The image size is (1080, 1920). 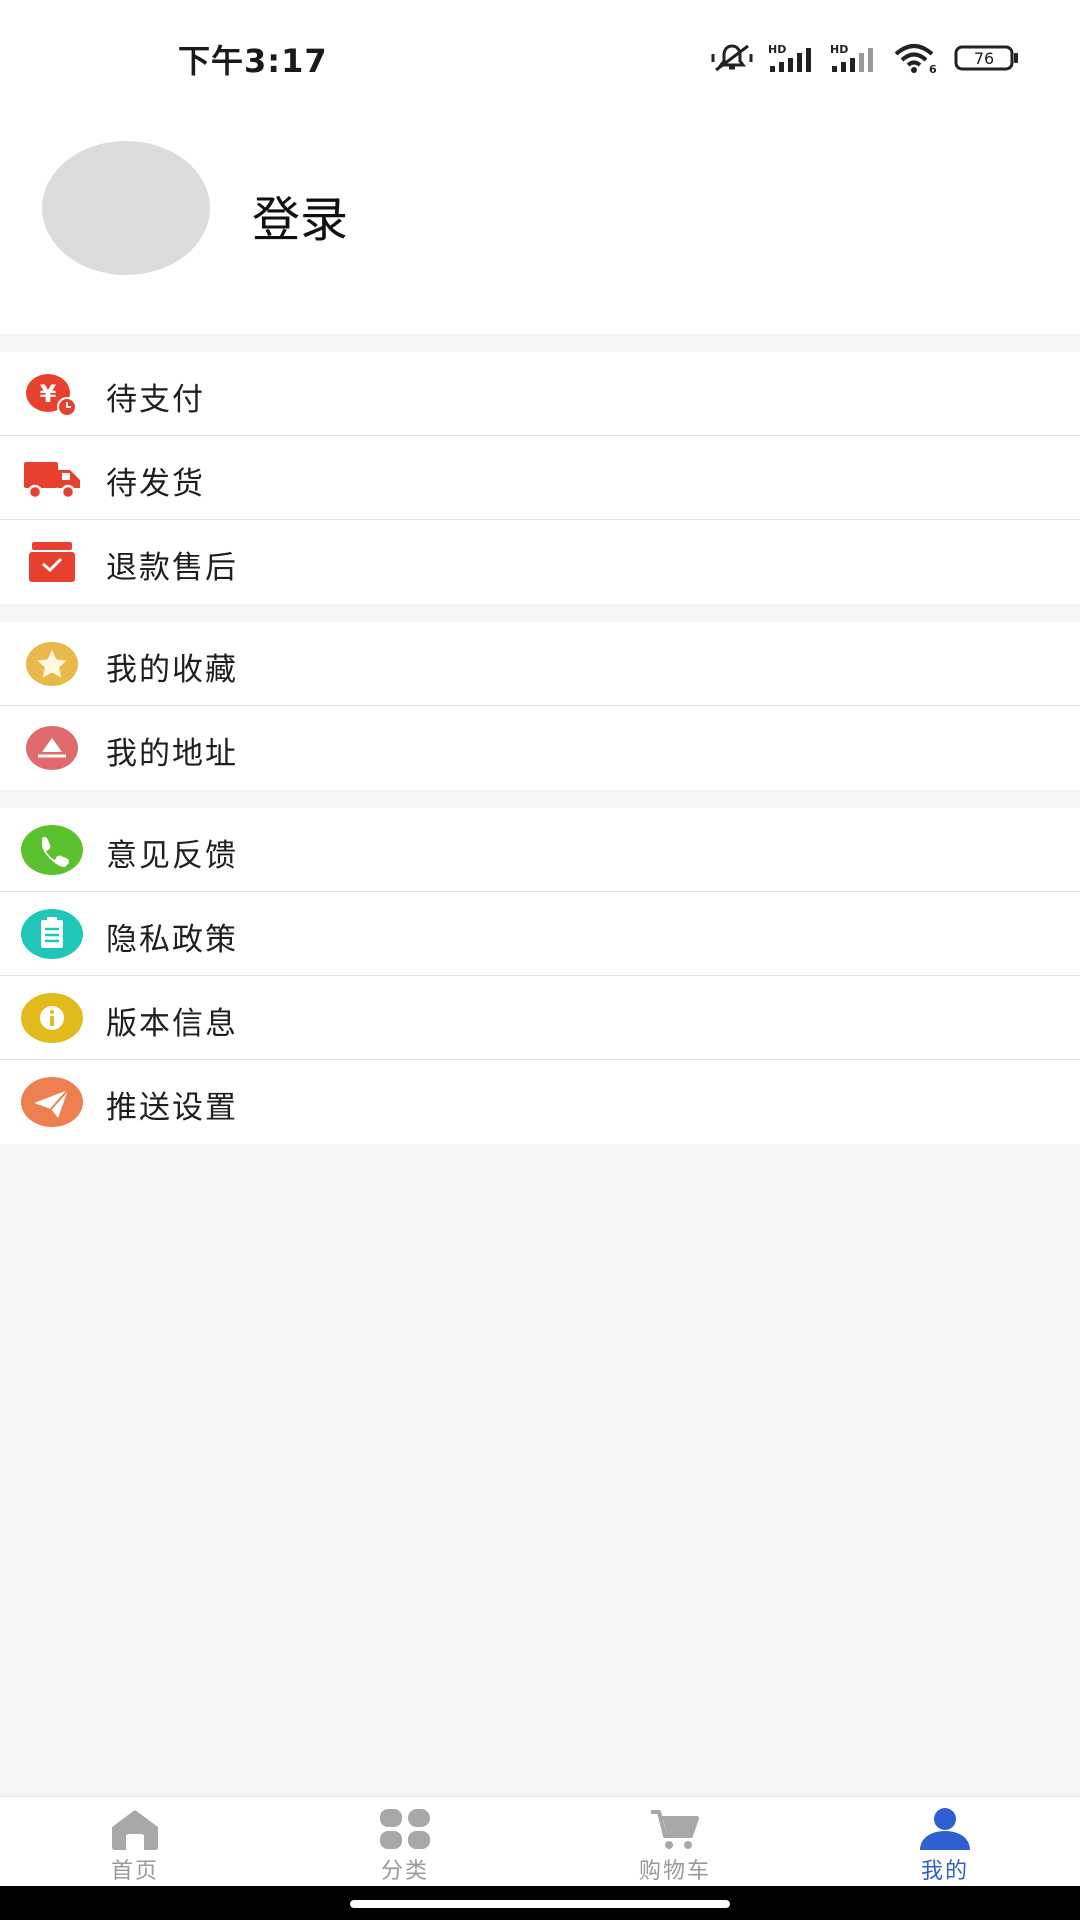 I want to click on bottom-tab-bar: 首页 分类 购物车 我的, so click(x=540, y=1841).